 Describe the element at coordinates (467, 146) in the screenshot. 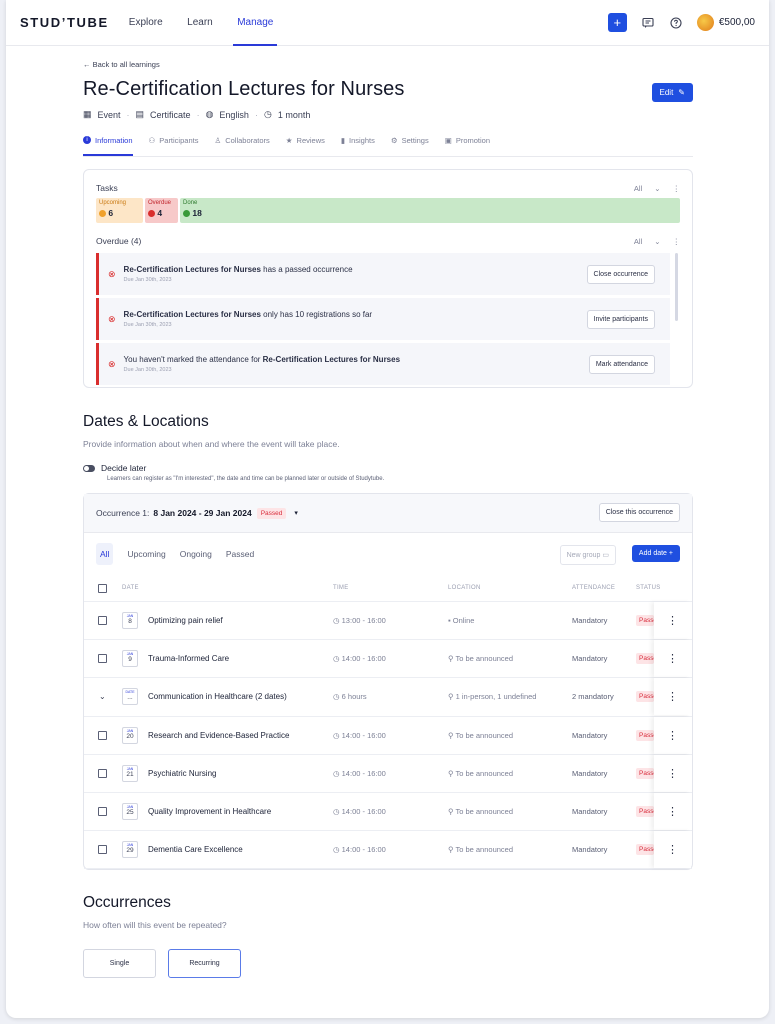

I see `tab-promotion: ▣ Promotion` at that location.